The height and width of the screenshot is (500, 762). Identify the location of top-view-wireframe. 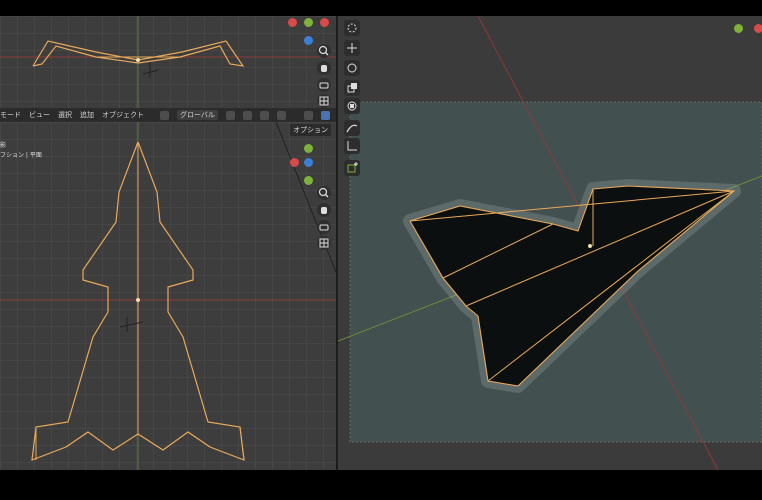
(168, 62).